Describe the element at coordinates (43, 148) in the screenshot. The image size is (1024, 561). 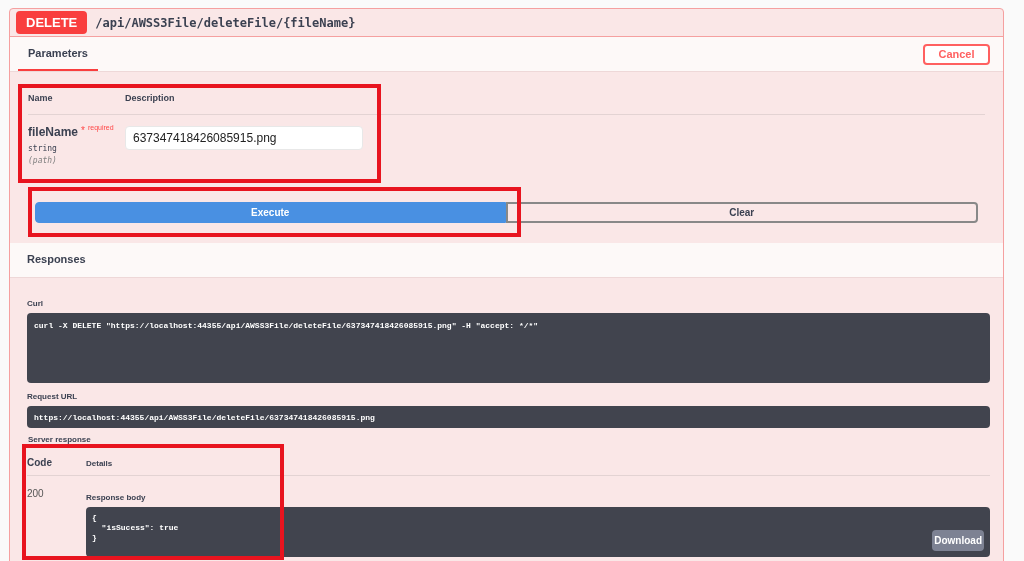
I see `parameter-type: string` at that location.